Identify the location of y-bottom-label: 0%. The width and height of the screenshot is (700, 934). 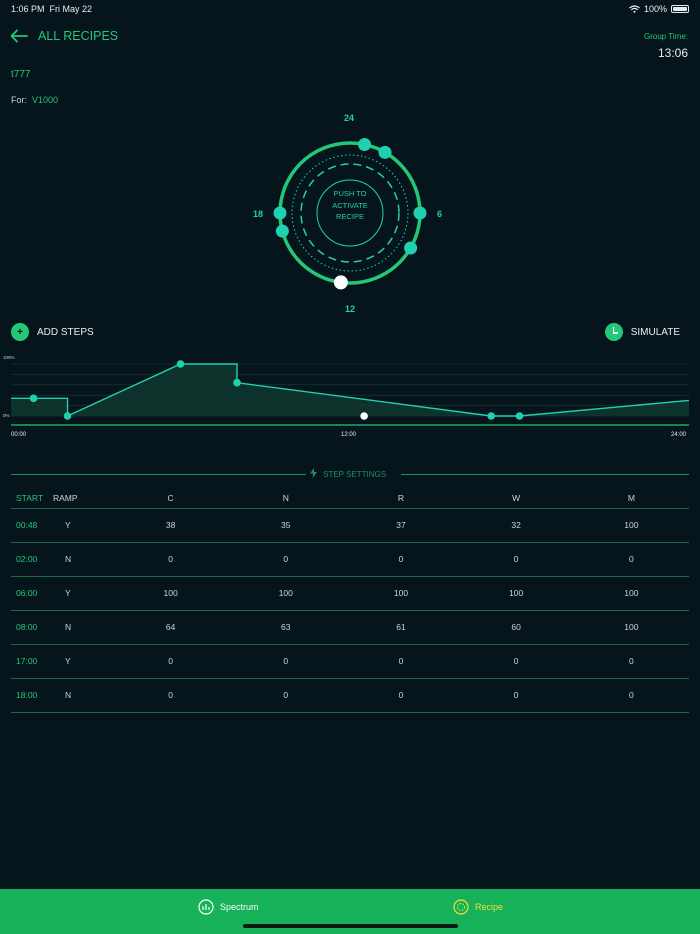
(6, 415).